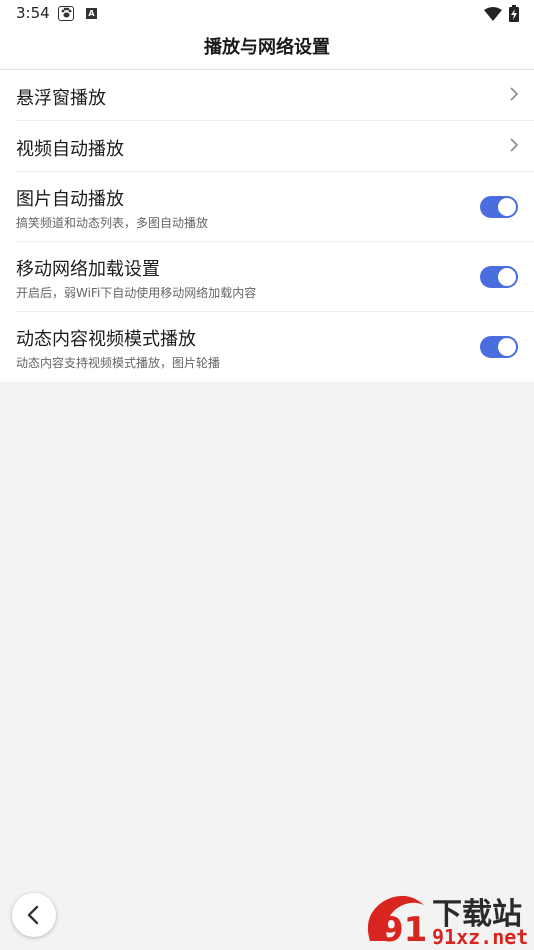 Image resolution: width=534 pixels, height=950 pixels. What do you see at coordinates (112, 223) in the screenshot?
I see `setting-description: 搞笑频道和动态列表，多图自动播放` at bounding box center [112, 223].